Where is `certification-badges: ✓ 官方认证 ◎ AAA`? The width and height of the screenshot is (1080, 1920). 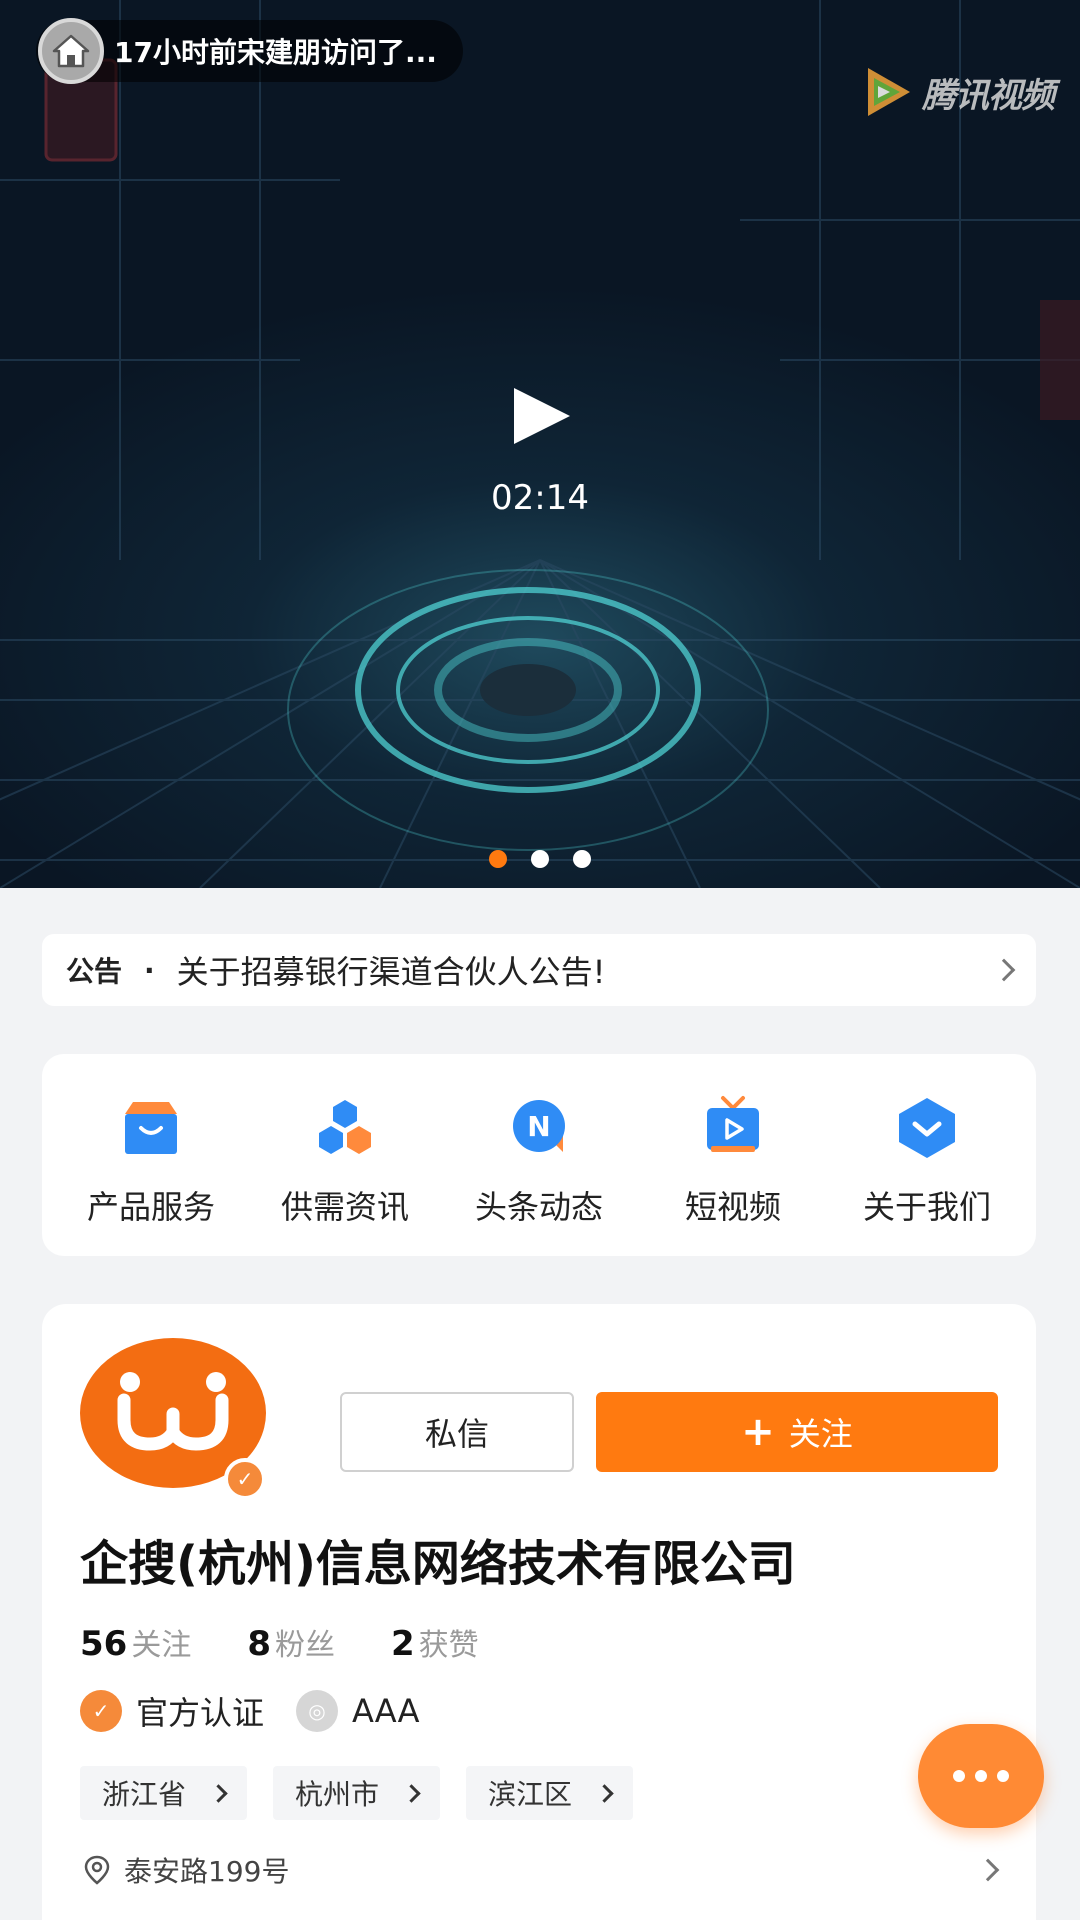 certification-badges: ✓ 官方认证 ◎ AAA is located at coordinates (249, 1711).